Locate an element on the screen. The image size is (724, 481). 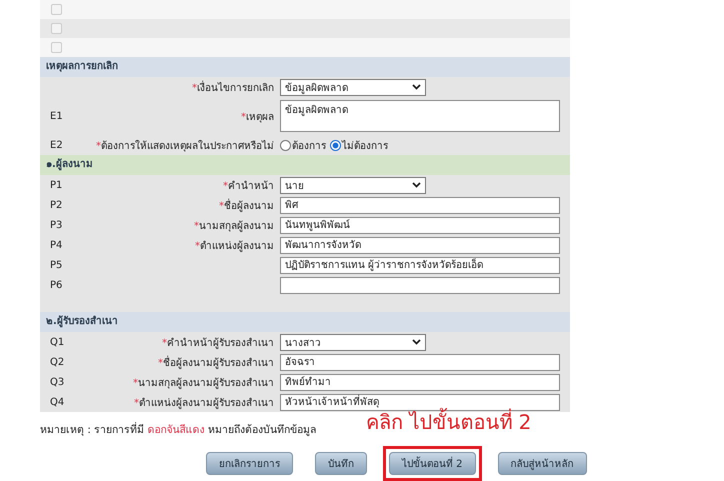
action-button: ยกเลิกรายการ is located at coordinates (249, 463).